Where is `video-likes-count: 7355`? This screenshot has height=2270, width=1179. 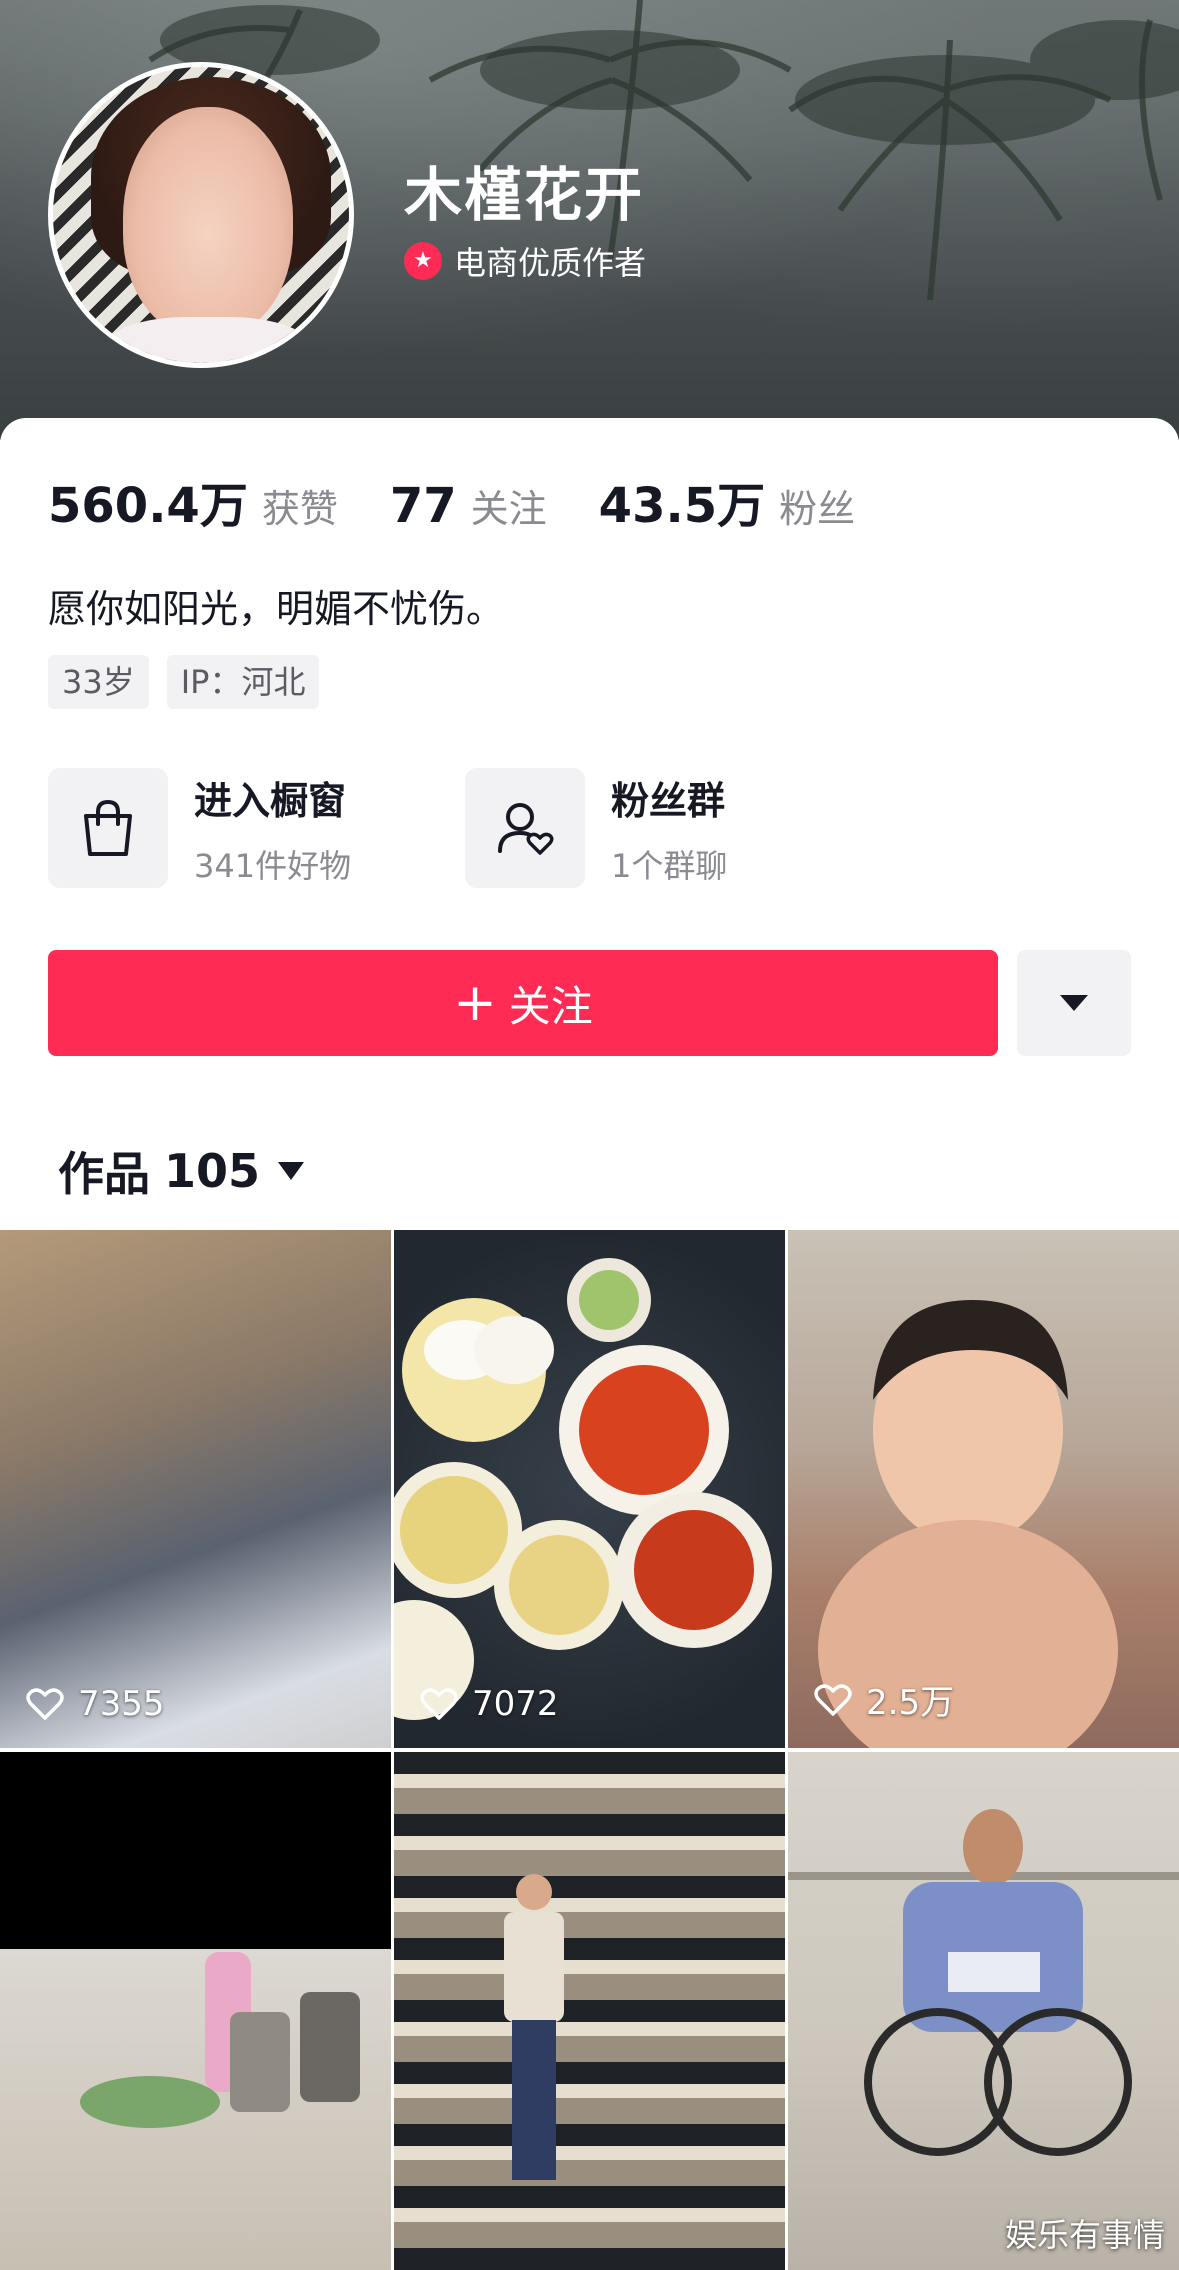
video-likes-count: 7355 is located at coordinates (121, 1704).